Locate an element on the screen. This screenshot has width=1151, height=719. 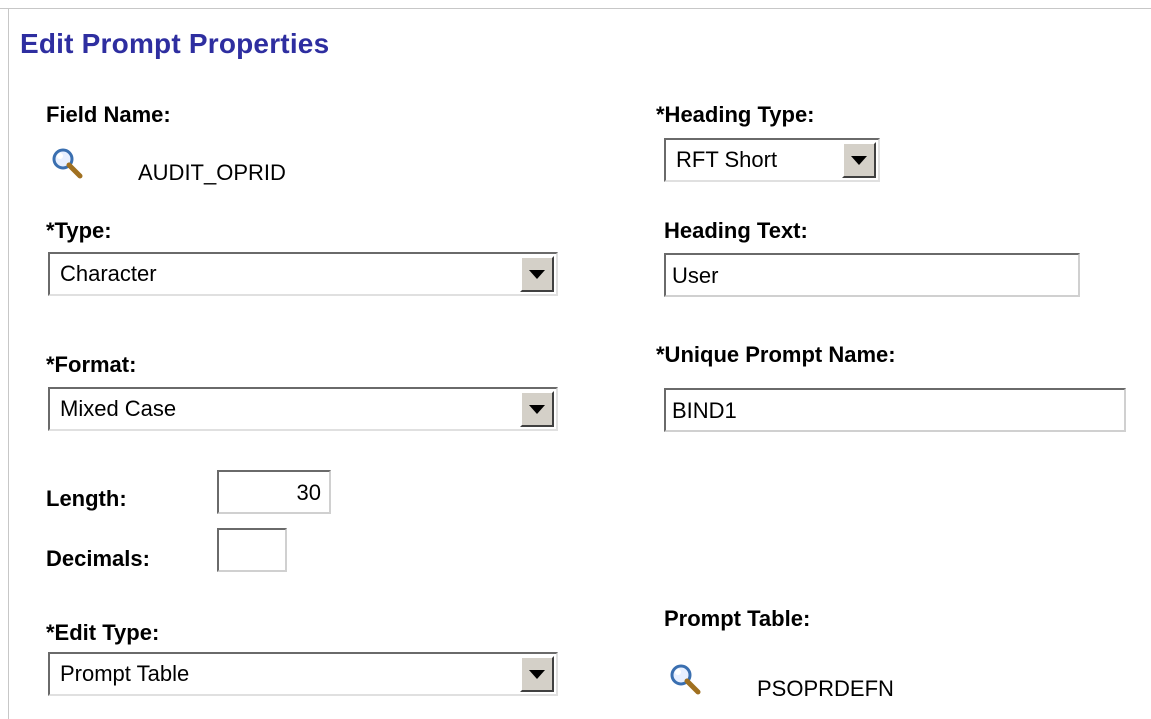
type-dropdown-button is located at coordinates (537, 274).